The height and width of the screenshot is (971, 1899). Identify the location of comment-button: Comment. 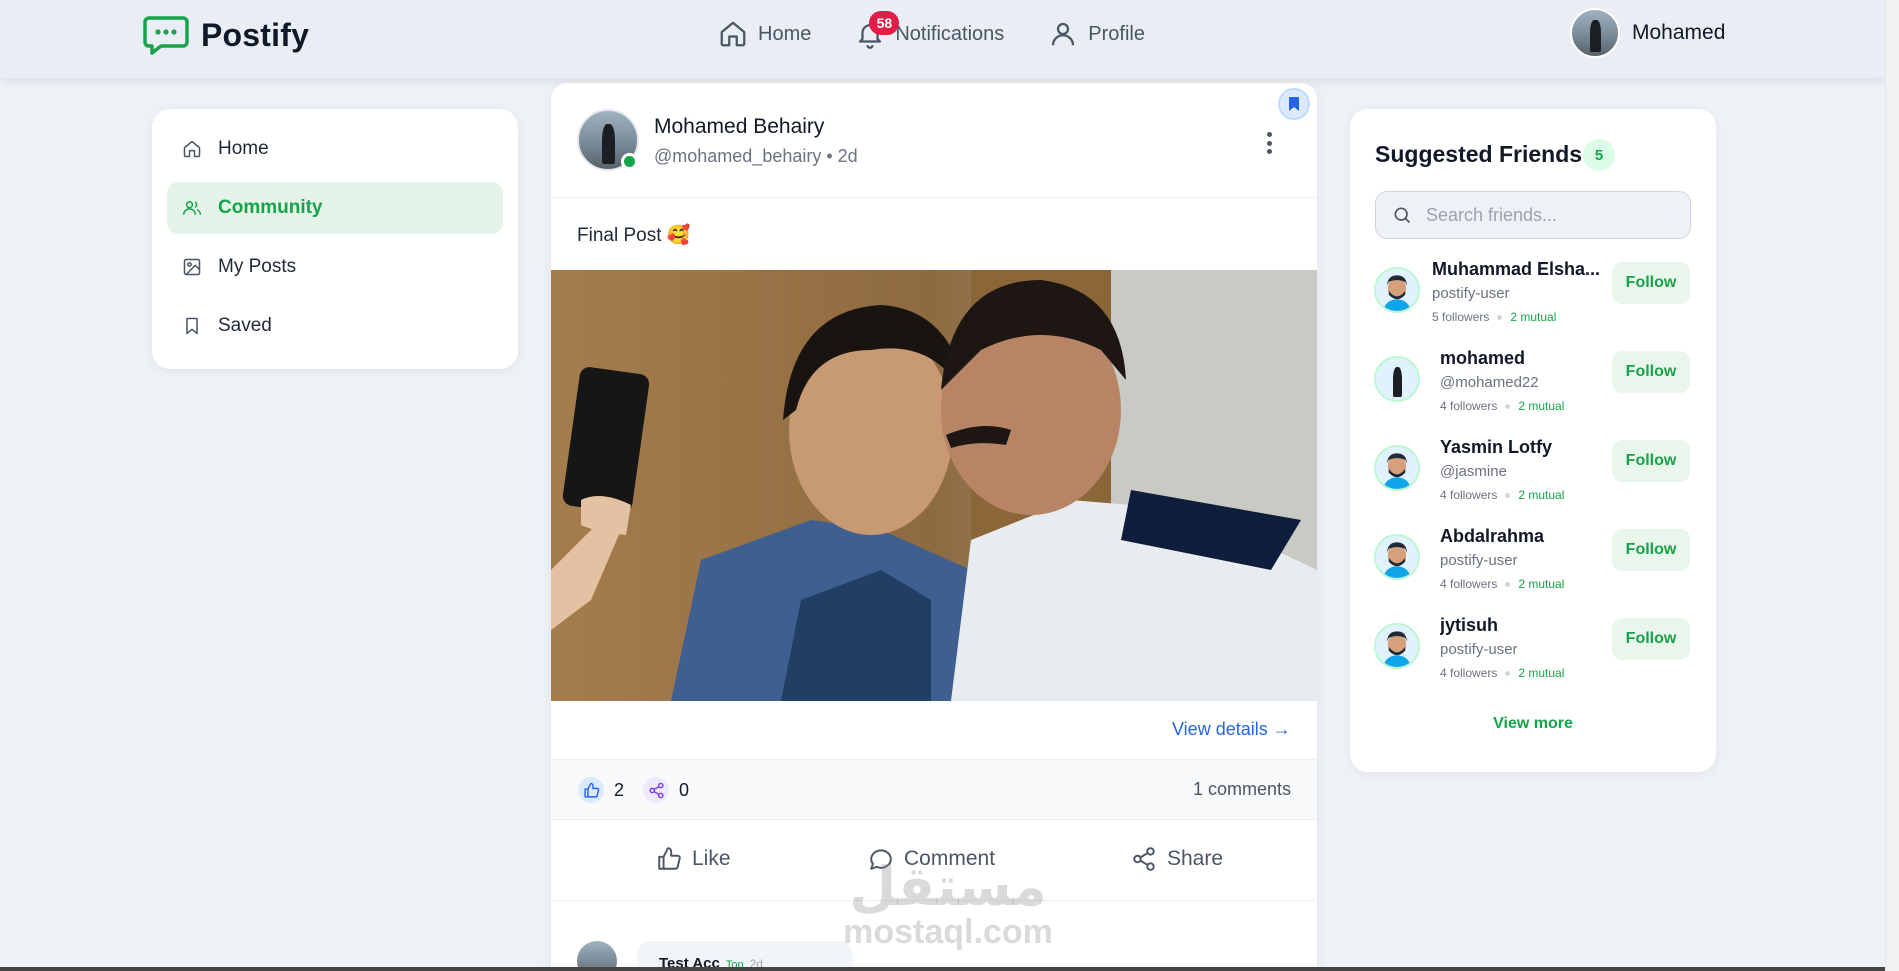
(931, 859).